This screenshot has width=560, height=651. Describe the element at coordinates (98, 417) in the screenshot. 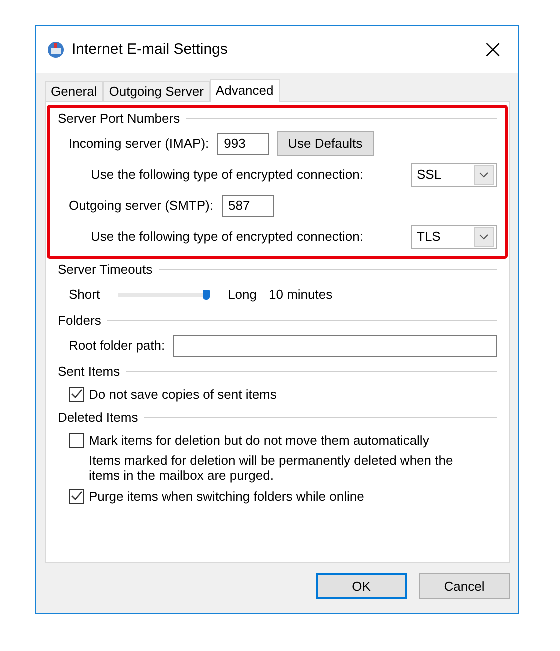

I see `group-heading: Deleted Items` at that location.